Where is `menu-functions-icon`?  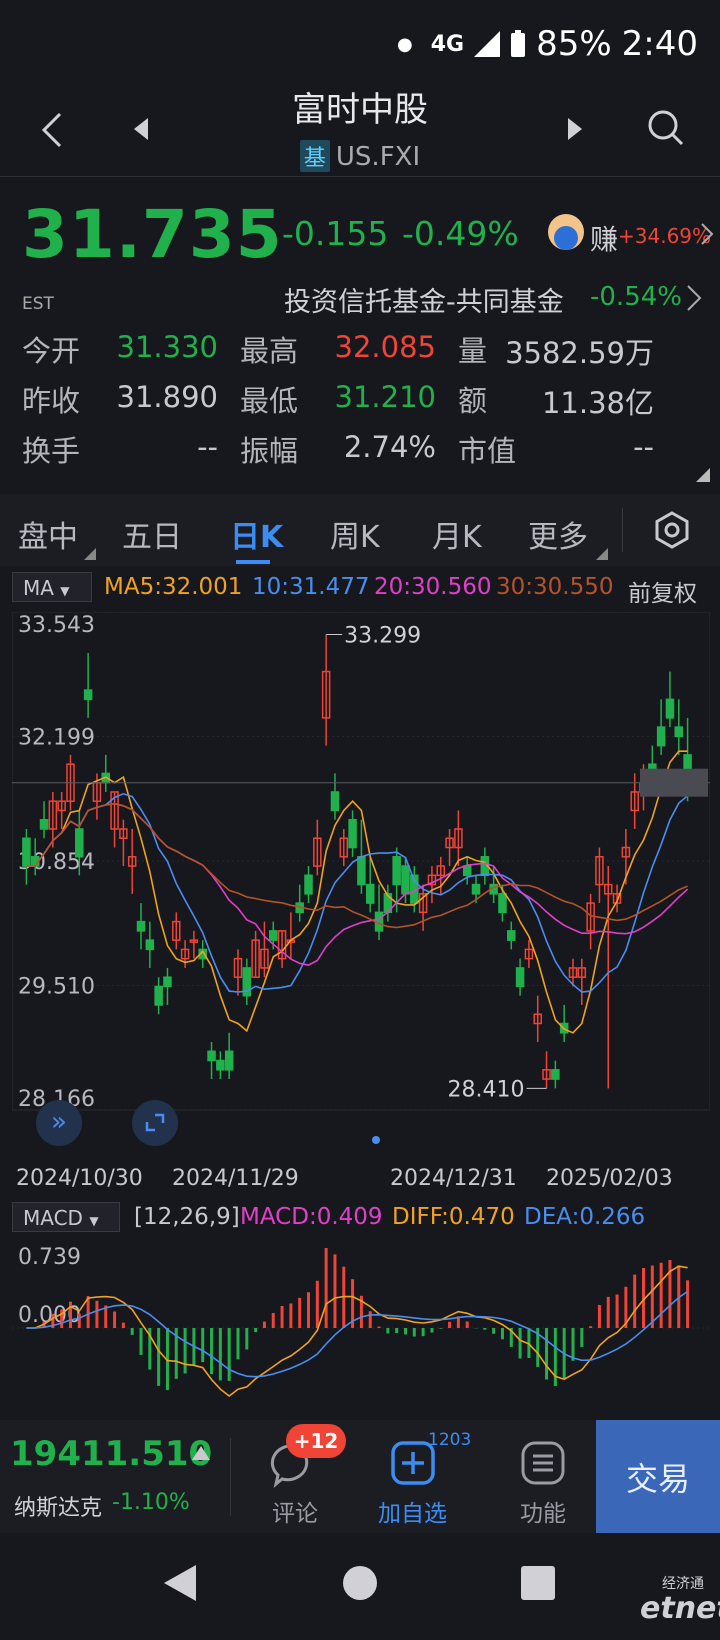 menu-functions-icon is located at coordinates (543, 1463).